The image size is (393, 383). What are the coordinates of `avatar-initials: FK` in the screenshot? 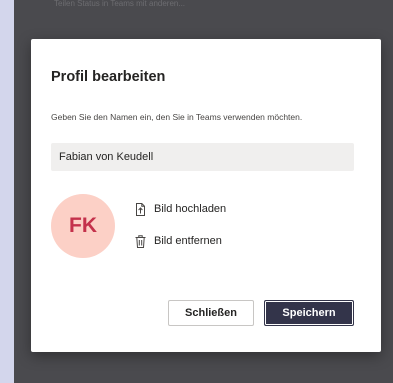 It's located at (83, 225).